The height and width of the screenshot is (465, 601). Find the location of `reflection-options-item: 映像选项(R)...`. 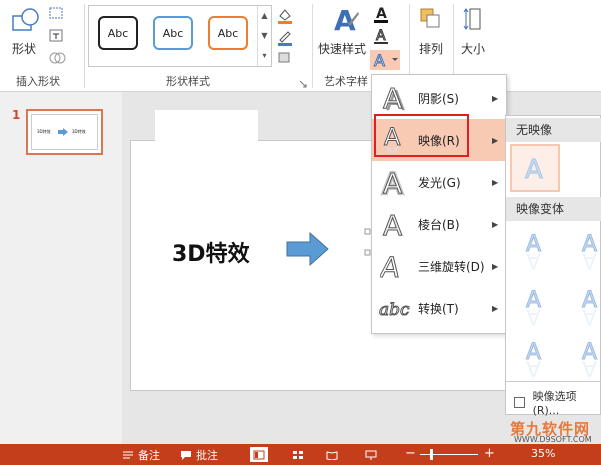

reflection-options-item: 映像选项(R)... is located at coordinates (557, 402).